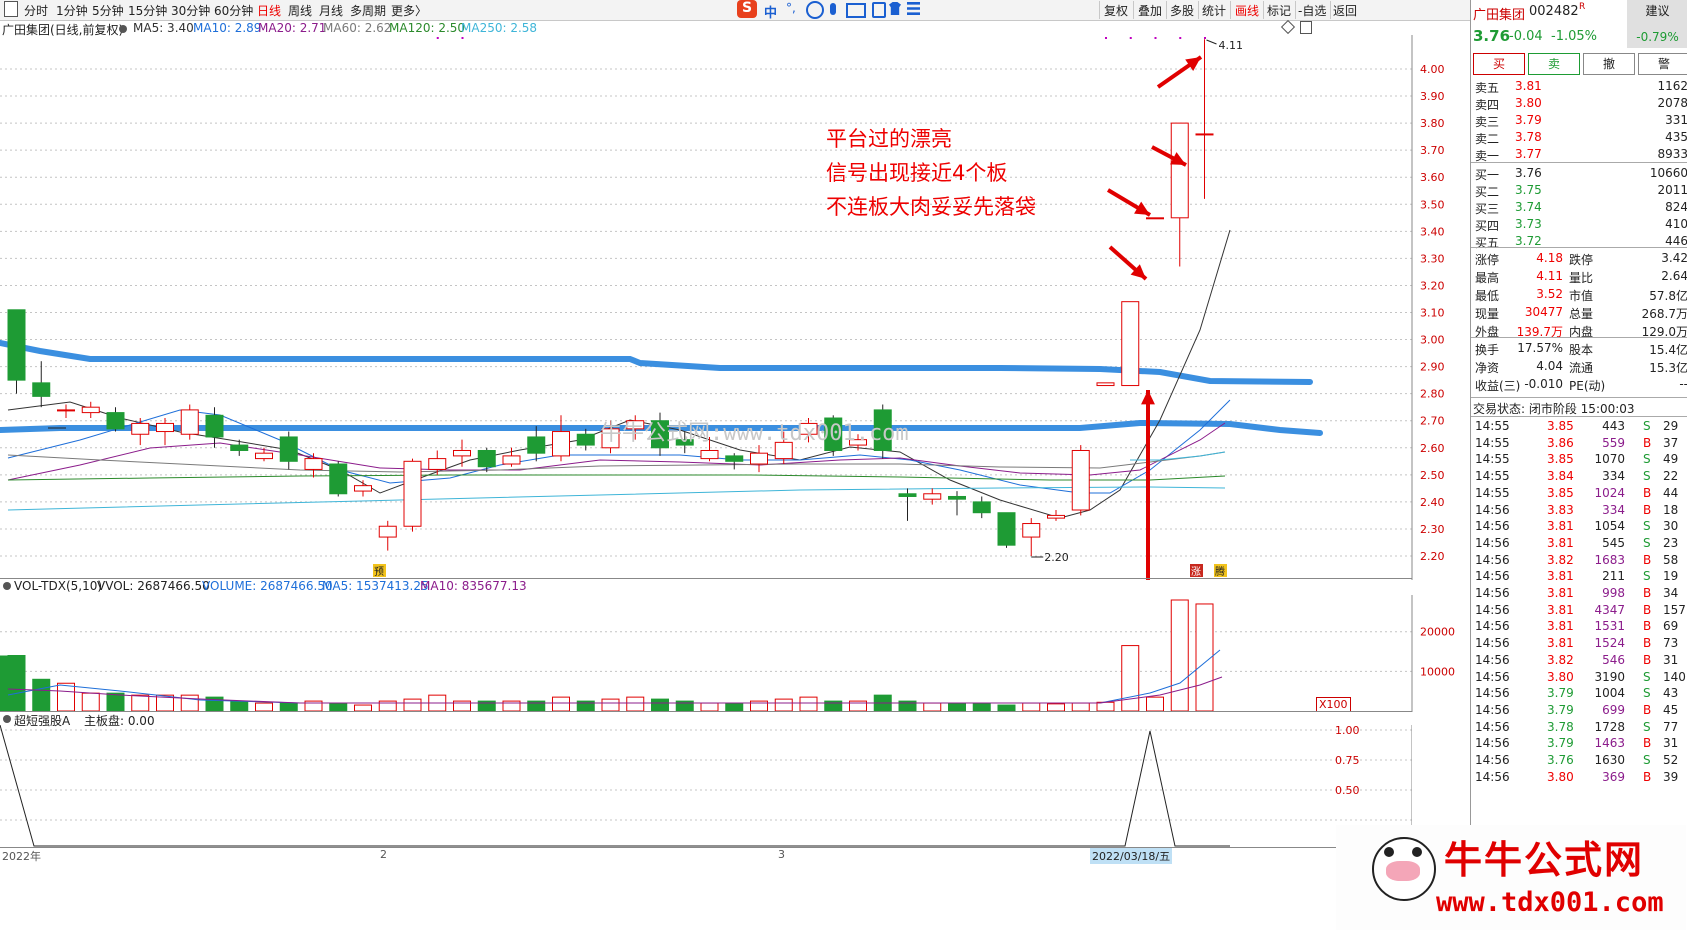 The height and width of the screenshot is (930, 1687). What do you see at coordinates (1432, 556) in the screenshot?
I see `price-axis-label: 2.20` at bounding box center [1432, 556].